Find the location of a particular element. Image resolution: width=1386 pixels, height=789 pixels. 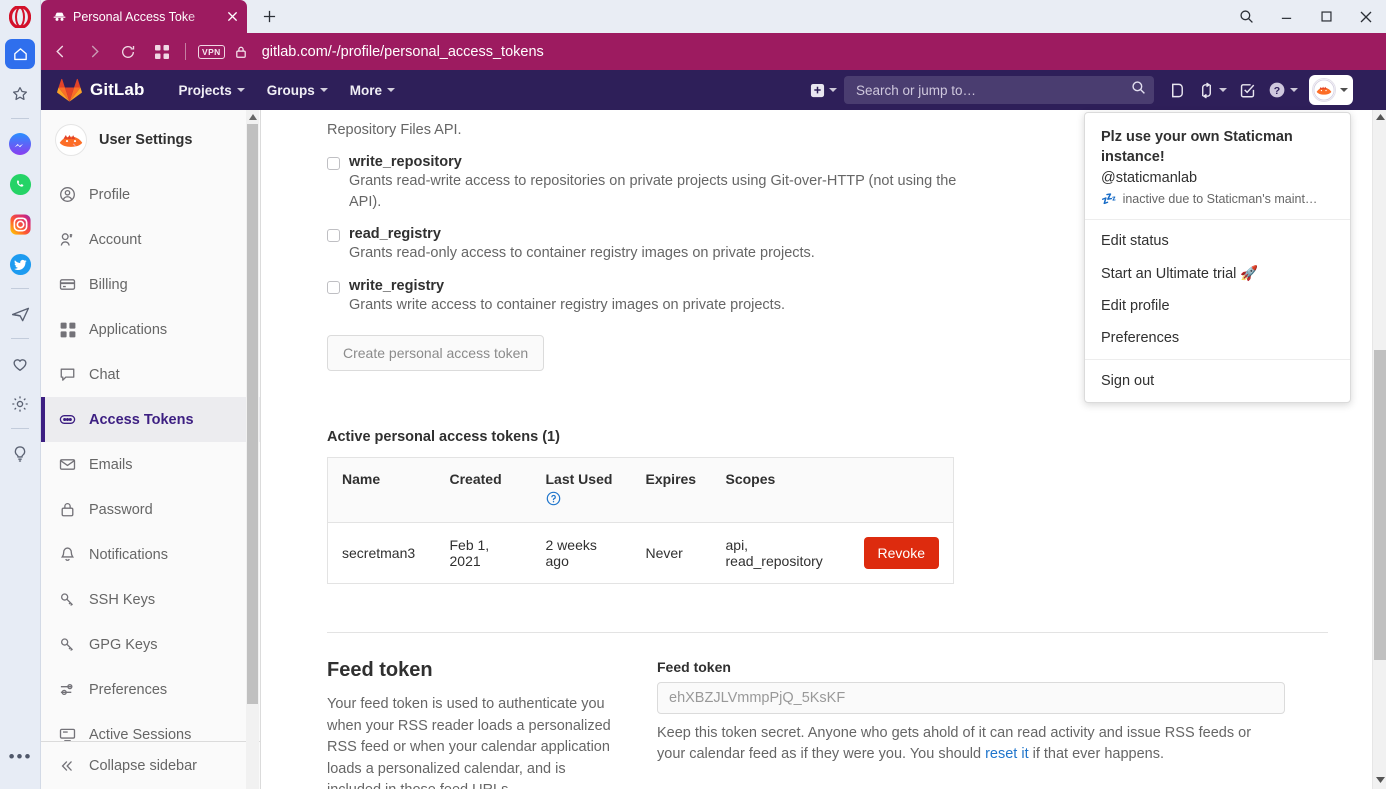

credit-card-icon is located at coordinates (67, 284).